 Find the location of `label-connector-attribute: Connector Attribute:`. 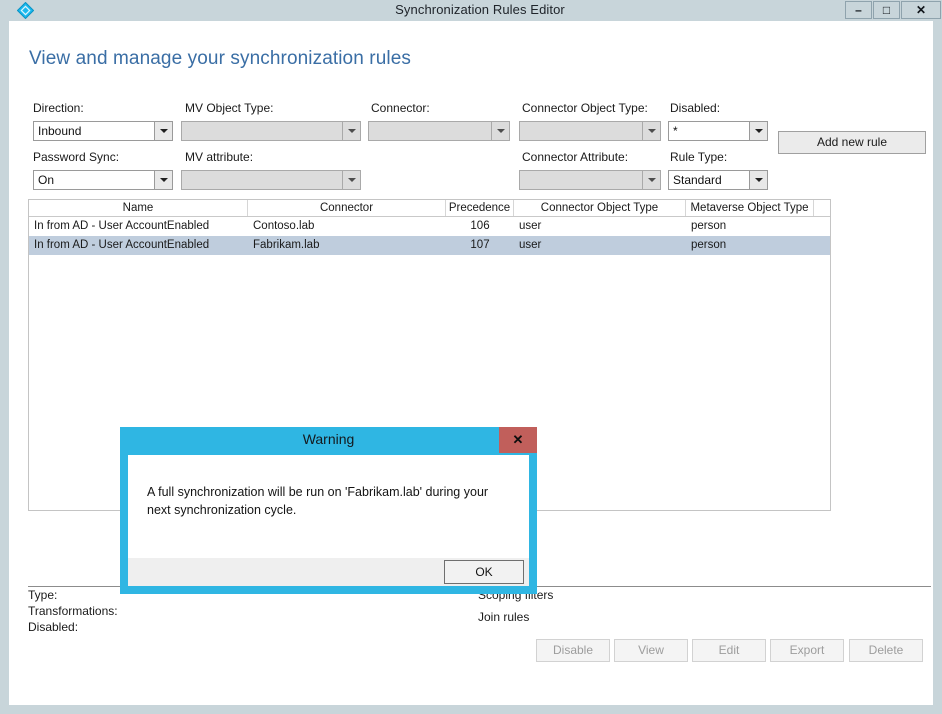

label-connector-attribute: Connector Attribute: is located at coordinates (575, 157).